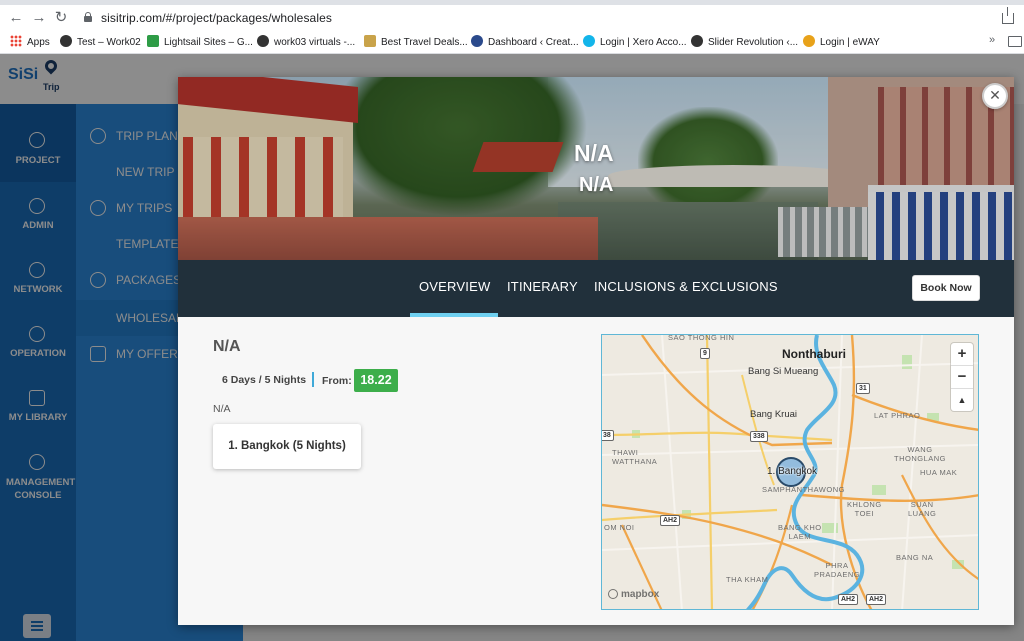  I want to click on zoom-in-button: +, so click(962, 354).